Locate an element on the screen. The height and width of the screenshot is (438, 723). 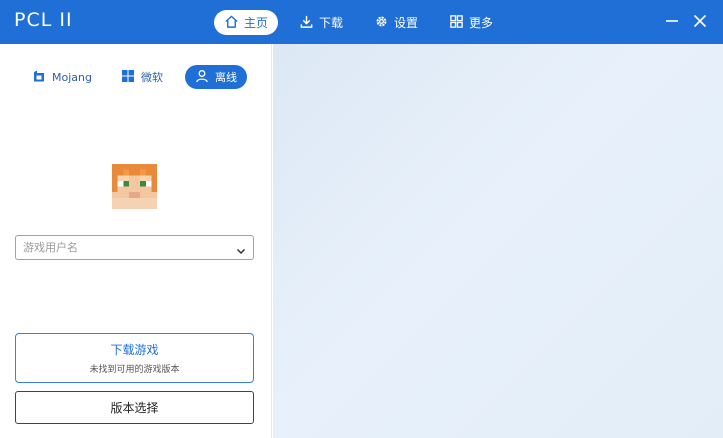
nav-tab-label: 主页 is located at coordinates (256, 23).